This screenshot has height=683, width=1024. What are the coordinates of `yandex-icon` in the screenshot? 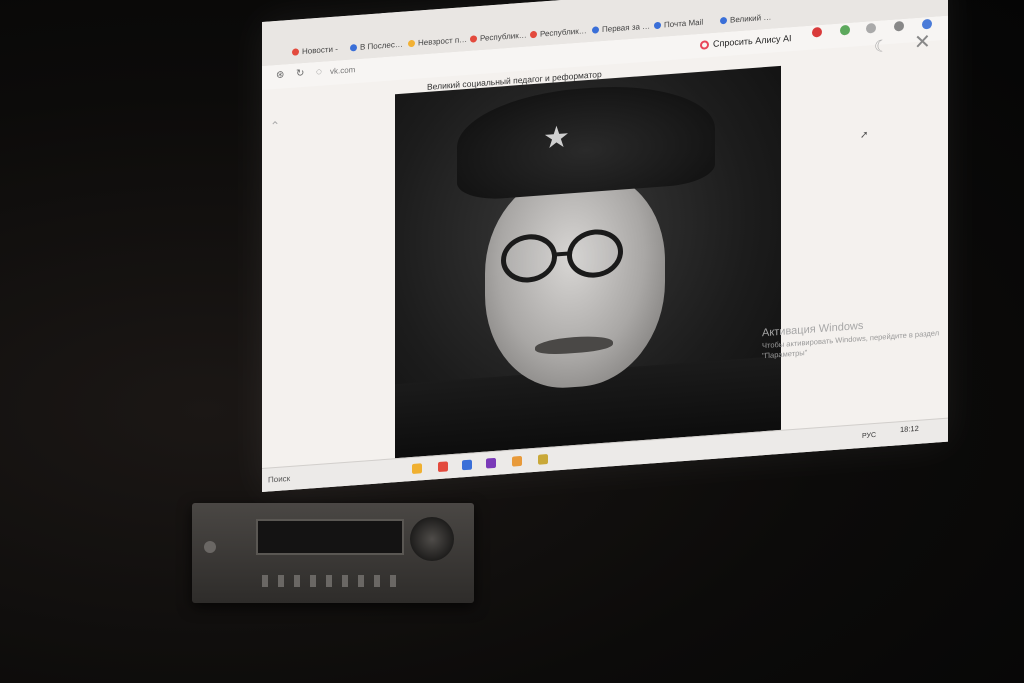 It's located at (443, 467).